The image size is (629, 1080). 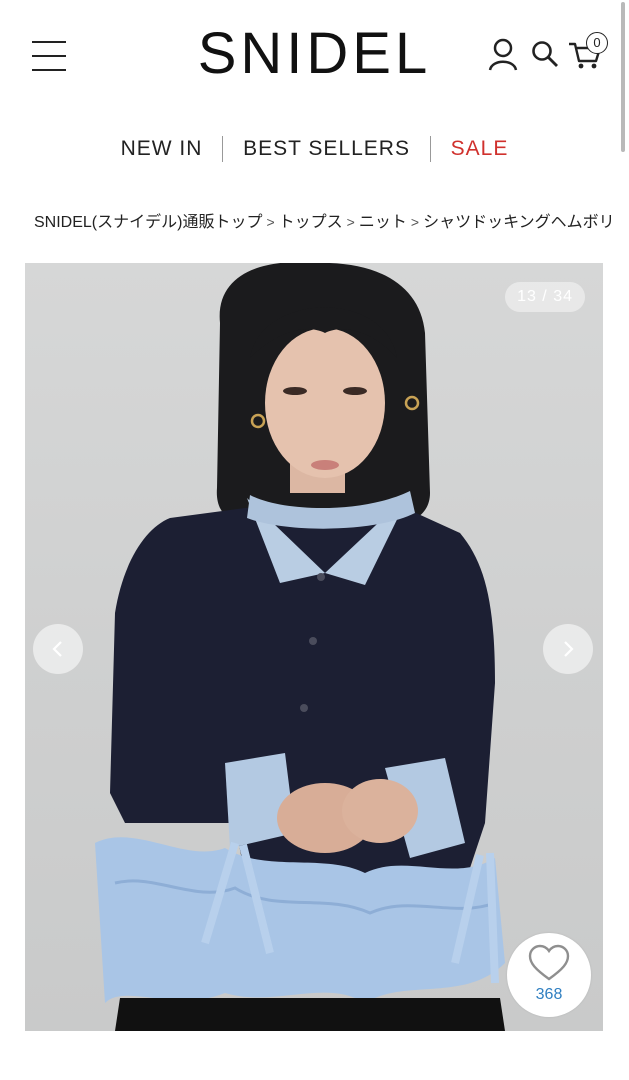 I want to click on next-image-button, so click(x=568, y=649).